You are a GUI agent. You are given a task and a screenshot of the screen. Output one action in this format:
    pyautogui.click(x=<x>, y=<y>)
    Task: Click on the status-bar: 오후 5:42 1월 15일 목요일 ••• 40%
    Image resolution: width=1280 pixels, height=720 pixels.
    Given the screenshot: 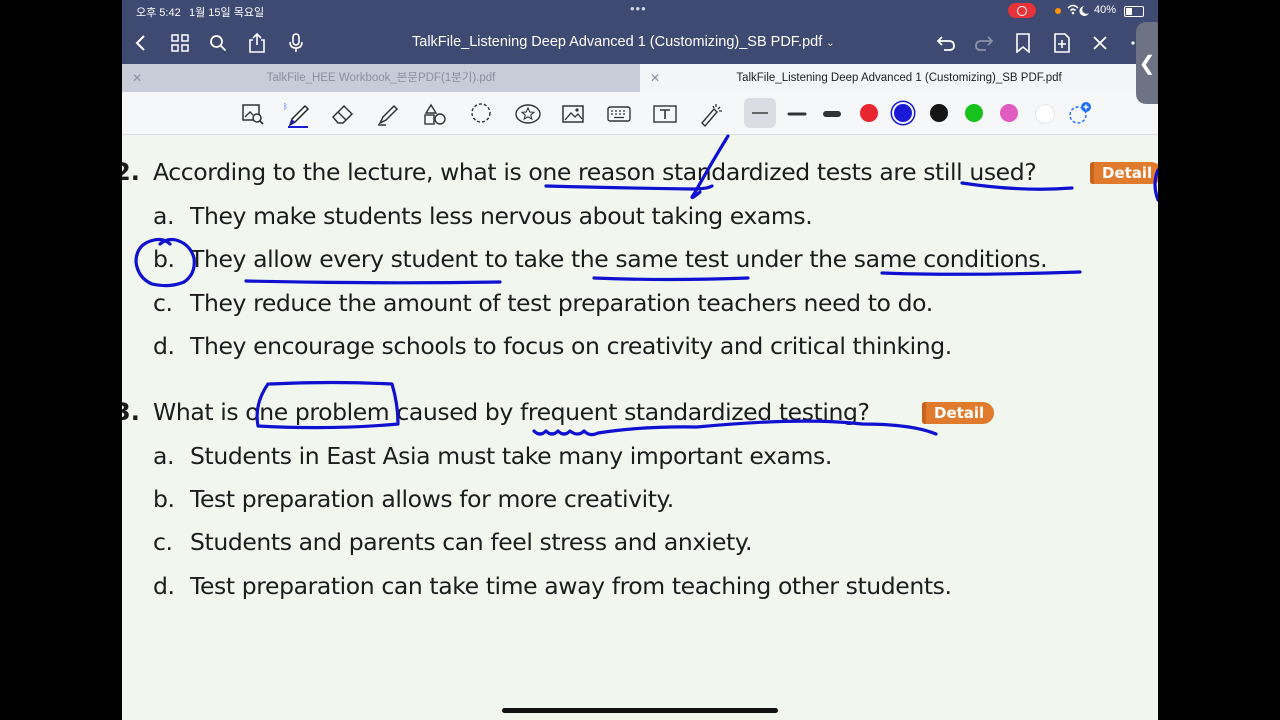 What is the action you would take?
    pyautogui.click(x=640, y=11)
    